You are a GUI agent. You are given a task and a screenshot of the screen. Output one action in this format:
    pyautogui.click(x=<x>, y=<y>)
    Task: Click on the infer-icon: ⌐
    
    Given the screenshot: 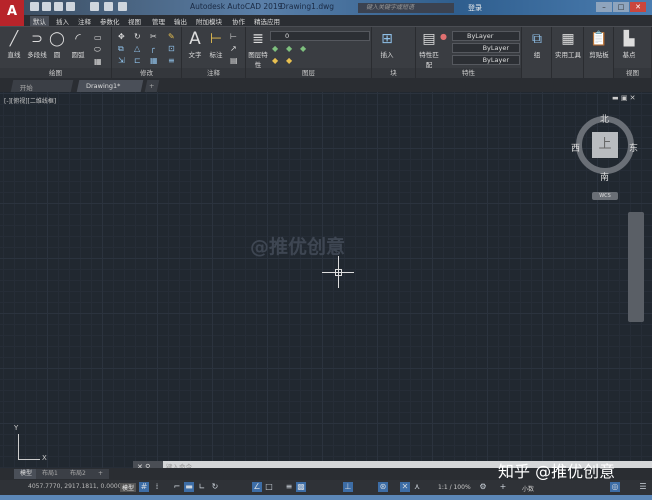 What is the action you would take?
    pyautogui.click(x=177, y=487)
    